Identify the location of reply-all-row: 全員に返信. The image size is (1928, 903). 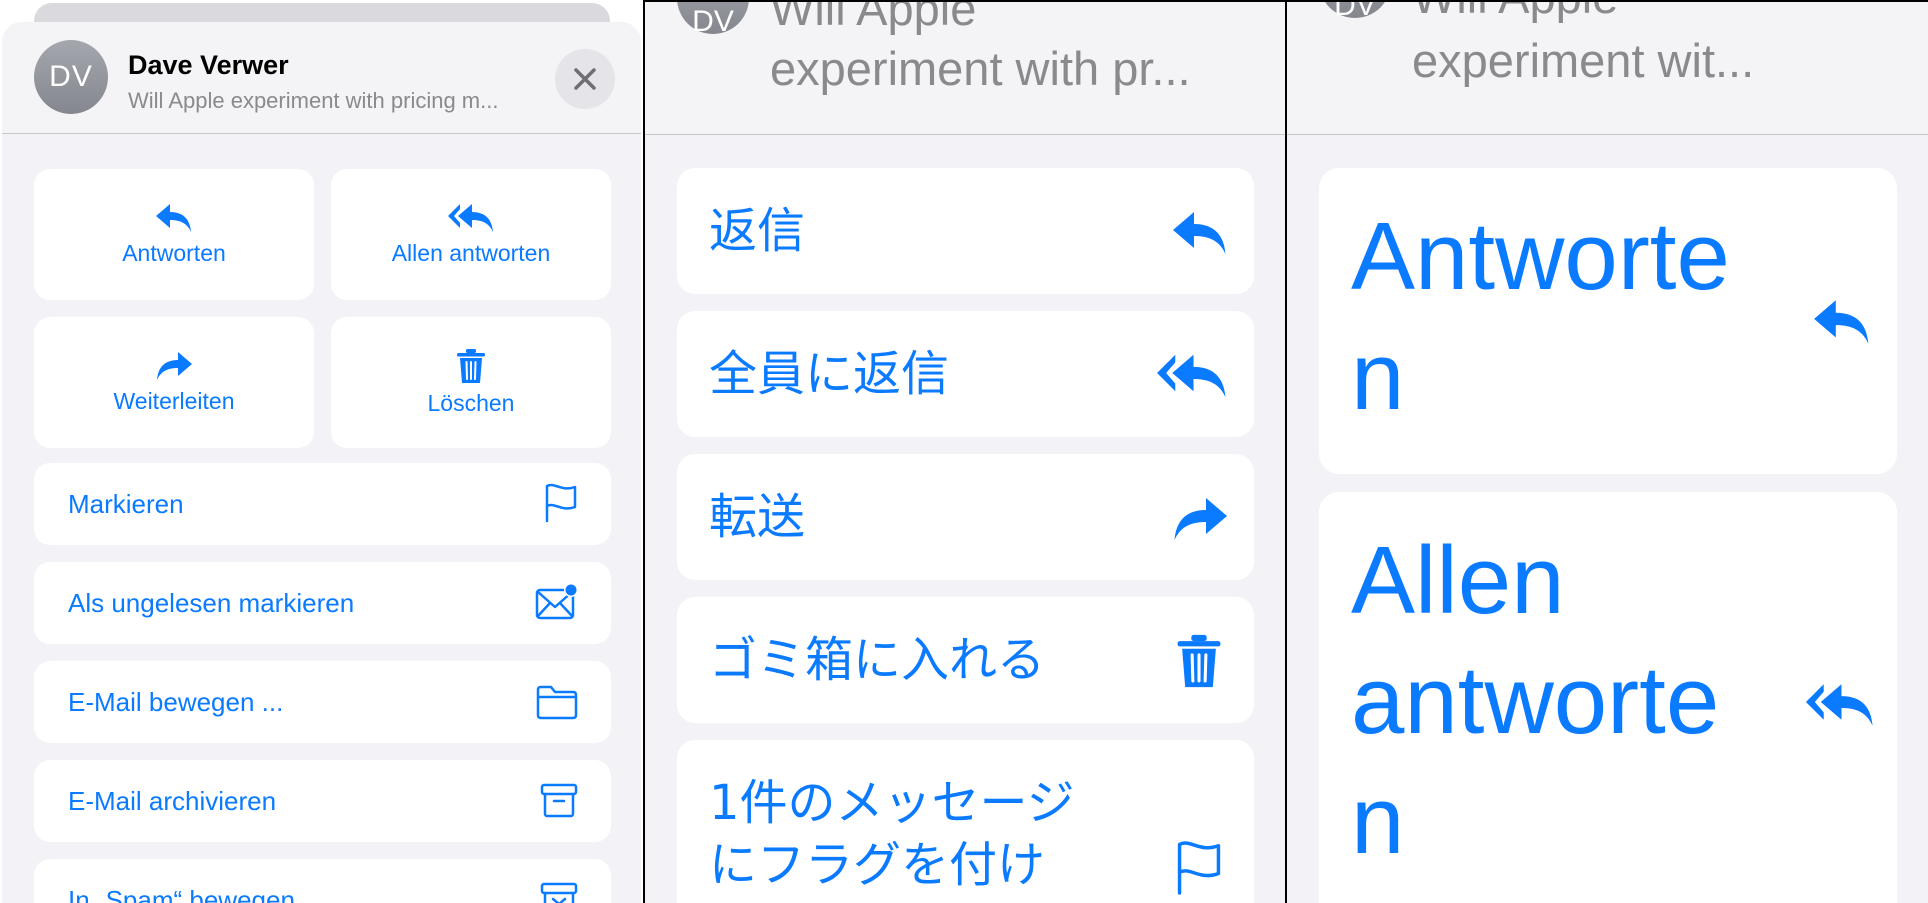
(965, 374).